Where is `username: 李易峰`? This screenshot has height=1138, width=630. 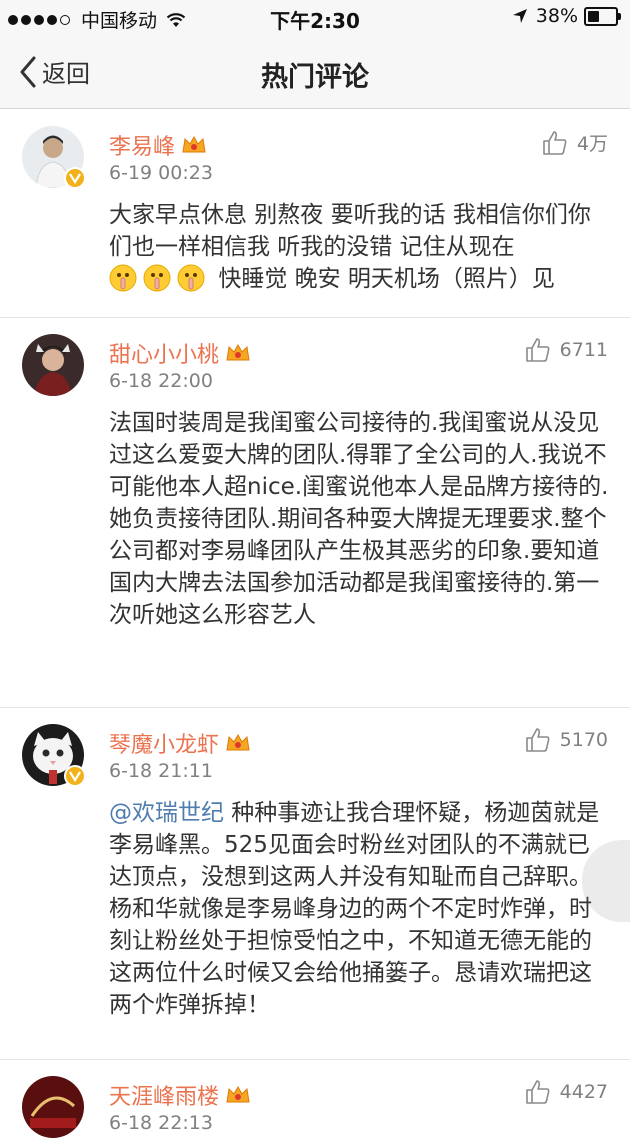
username: 李易峰 is located at coordinates (158, 145).